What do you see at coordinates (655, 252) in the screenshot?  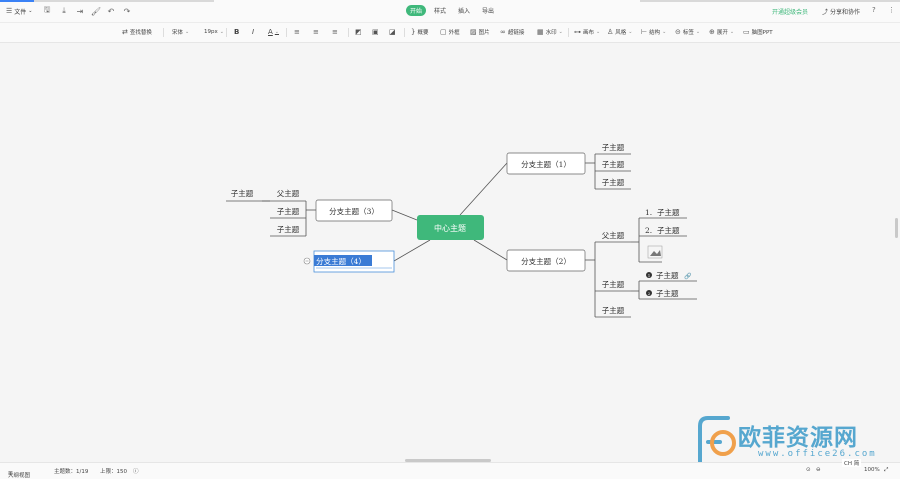 I see `image-node` at bounding box center [655, 252].